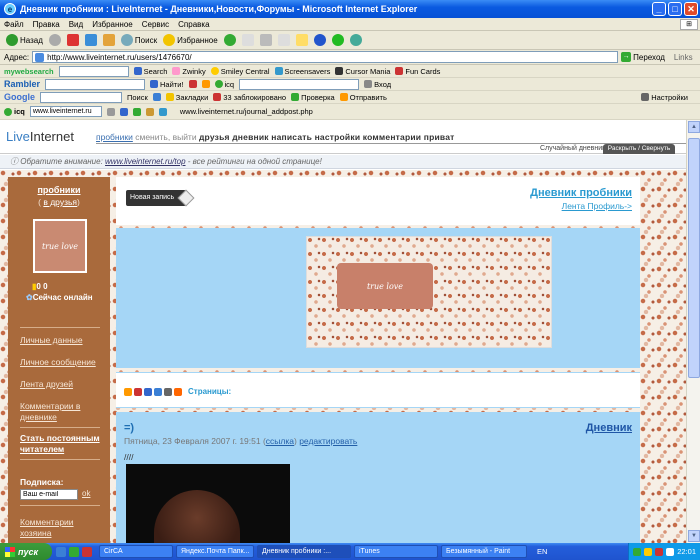  What do you see at coordinates (128, 391) in the screenshot?
I see `smile-icon` at bounding box center [128, 391].